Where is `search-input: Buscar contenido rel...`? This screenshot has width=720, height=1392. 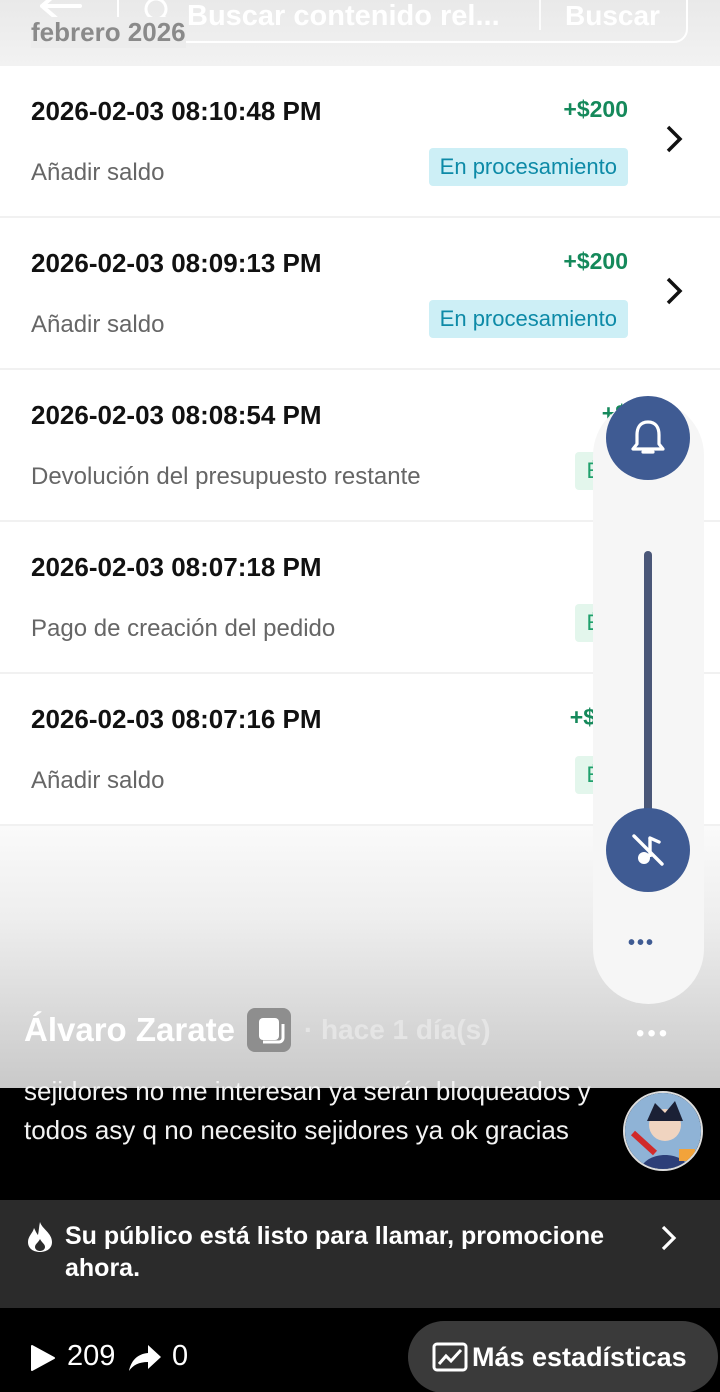
search-input: Buscar contenido rel... is located at coordinates (343, 16).